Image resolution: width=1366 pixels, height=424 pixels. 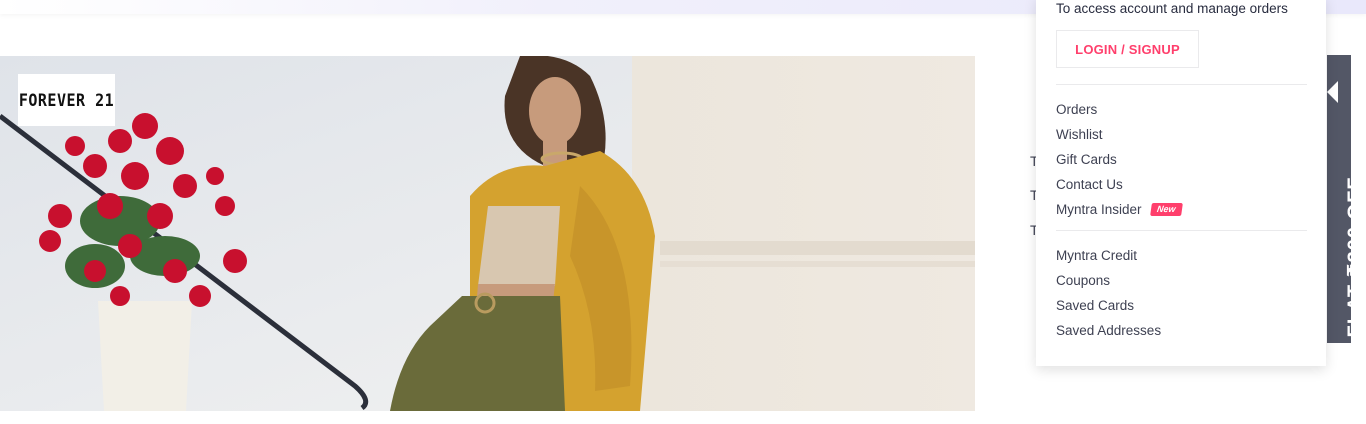 I want to click on new-badge: New, so click(x=1165, y=209).